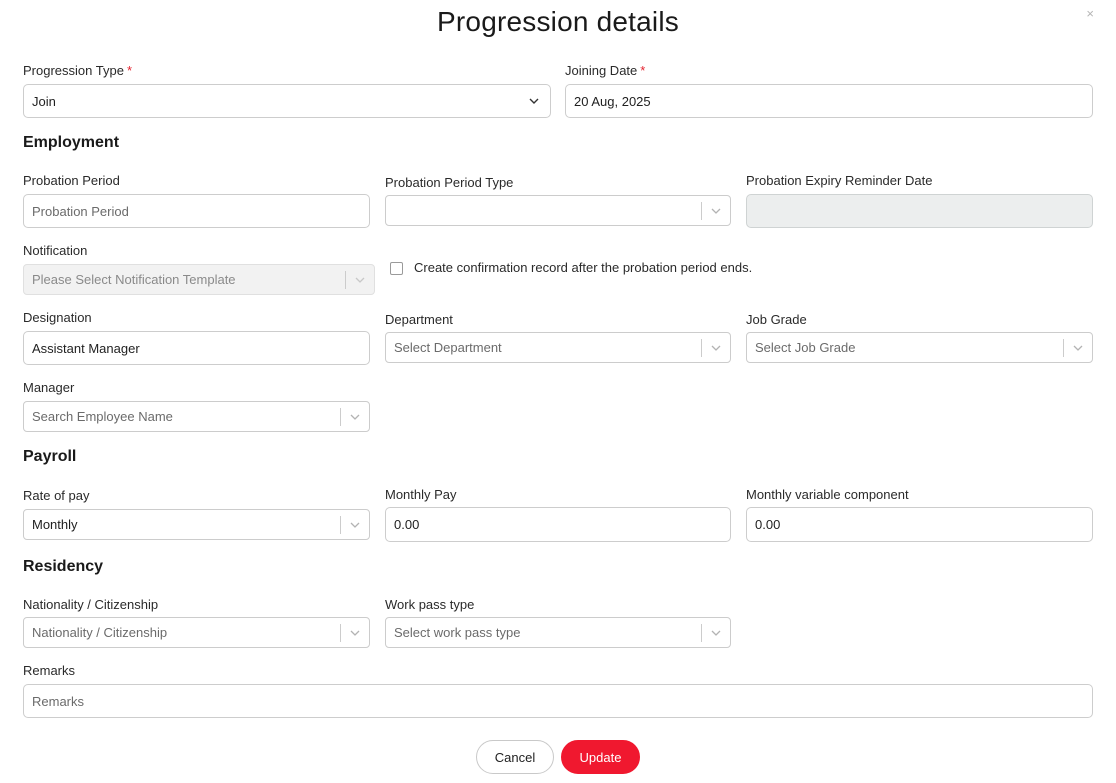 The width and height of the screenshot is (1116, 783). What do you see at coordinates (44, 101) in the screenshot?
I see `progression-type-value: Join` at bounding box center [44, 101].